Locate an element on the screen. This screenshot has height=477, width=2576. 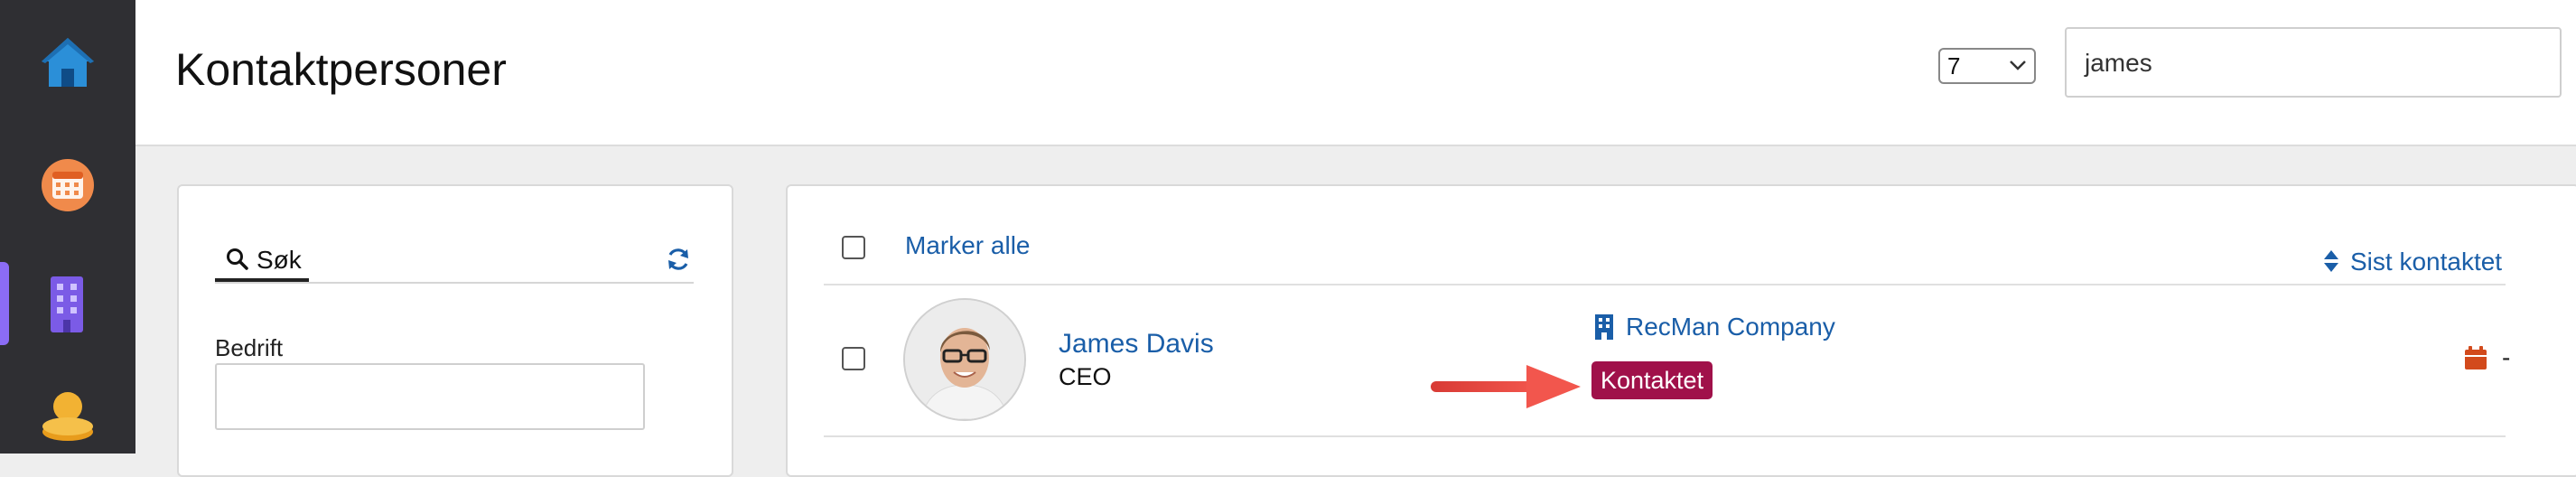
home-icon is located at coordinates (68, 62).